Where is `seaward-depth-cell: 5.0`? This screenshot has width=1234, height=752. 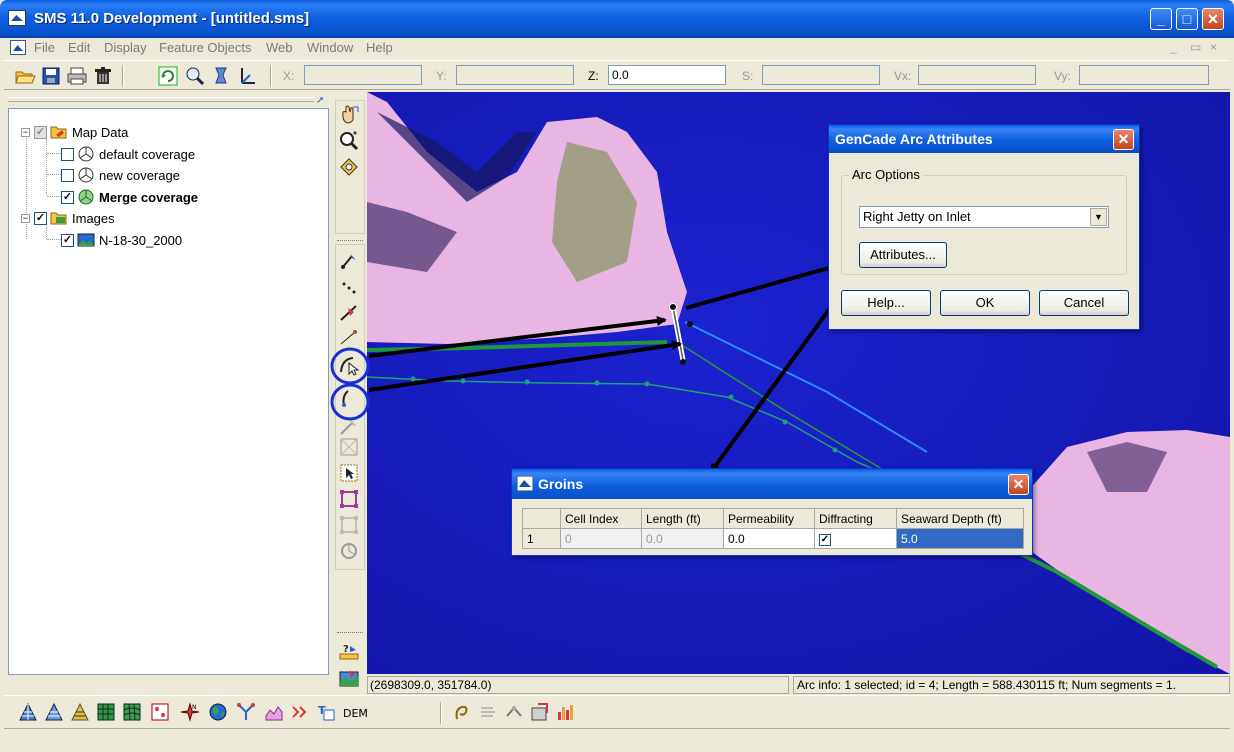 seaward-depth-cell: 5.0 is located at coordinates (960, 538).